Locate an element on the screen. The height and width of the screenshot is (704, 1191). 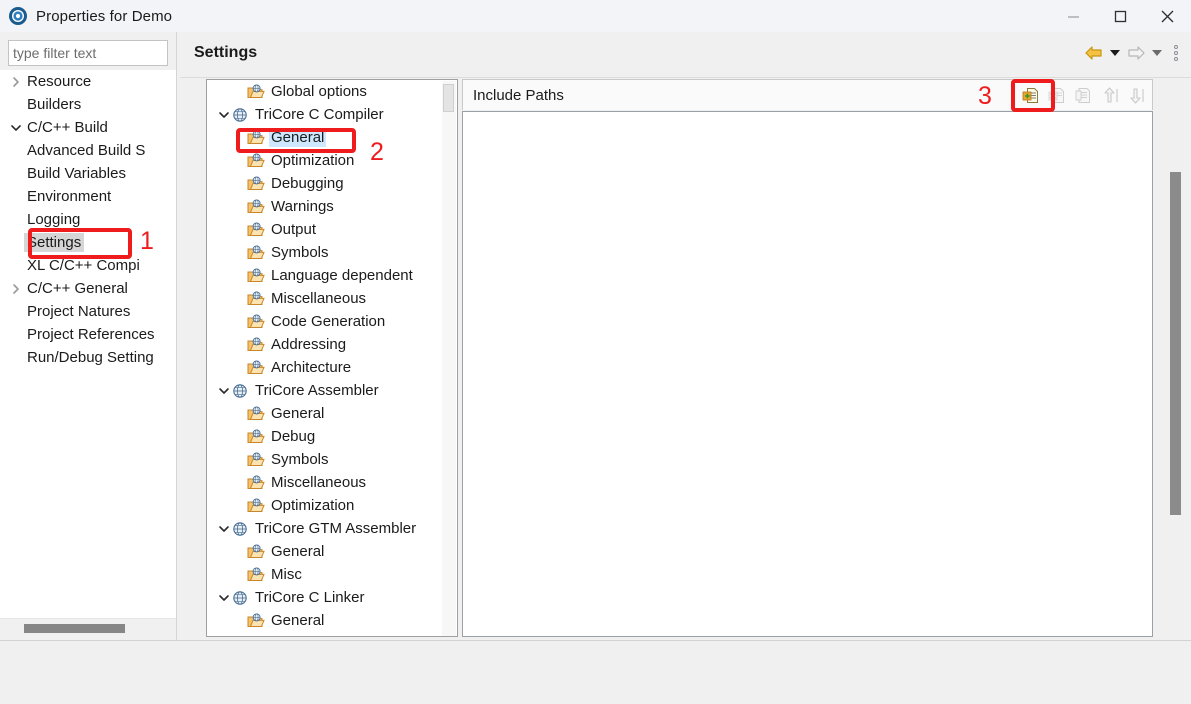
filter-field-wrapper is located at coordinates (88, 53).